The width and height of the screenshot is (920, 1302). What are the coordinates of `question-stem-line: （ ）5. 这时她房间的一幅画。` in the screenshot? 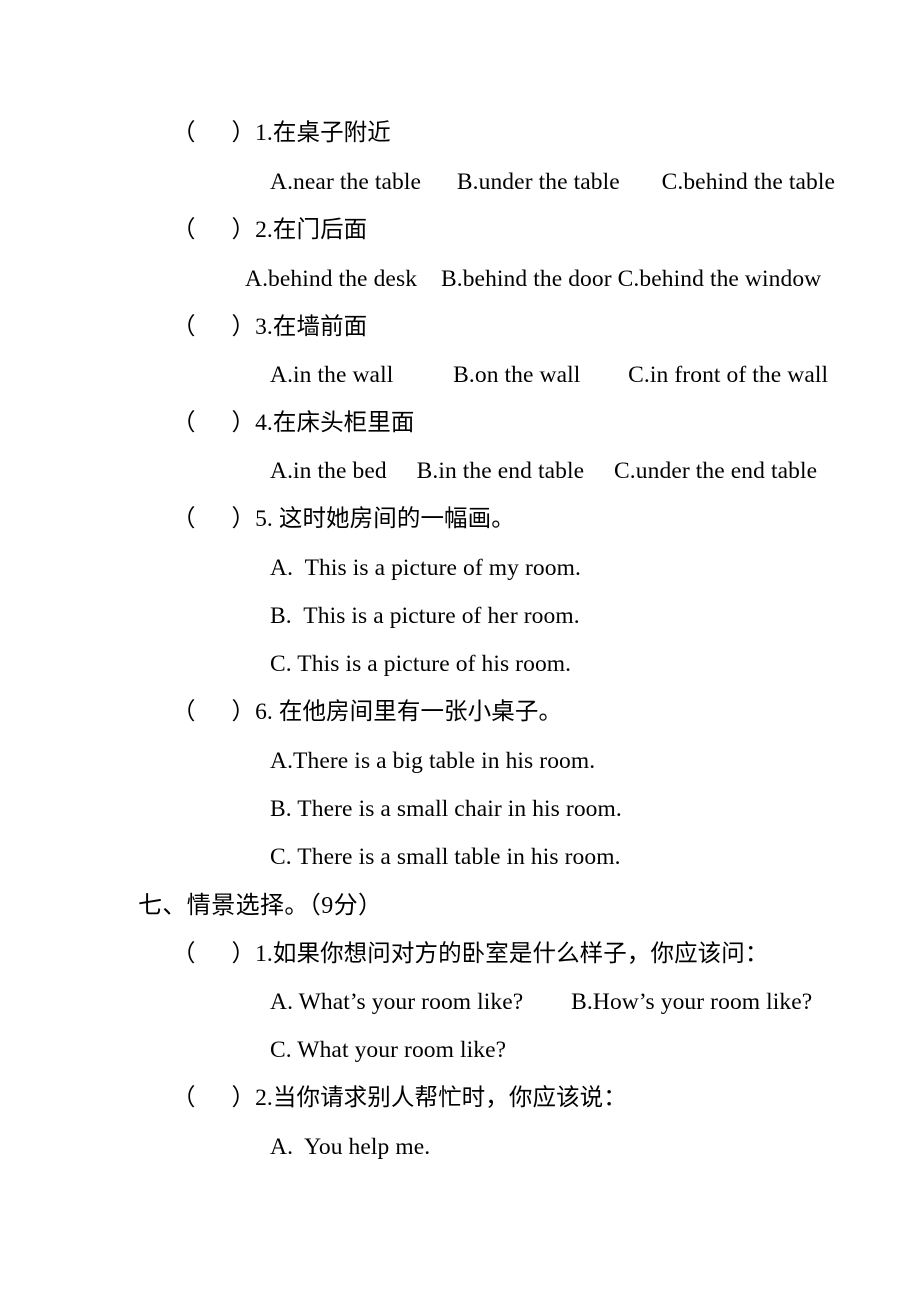 It's located at (343, 519).